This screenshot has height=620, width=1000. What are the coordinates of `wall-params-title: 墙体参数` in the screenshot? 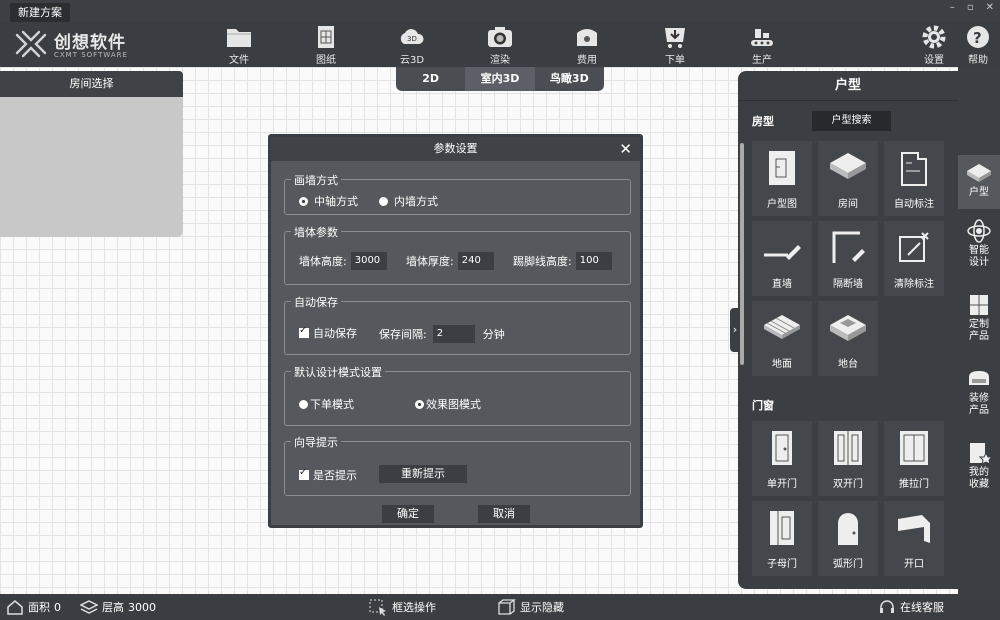 It's located at (316, 232).